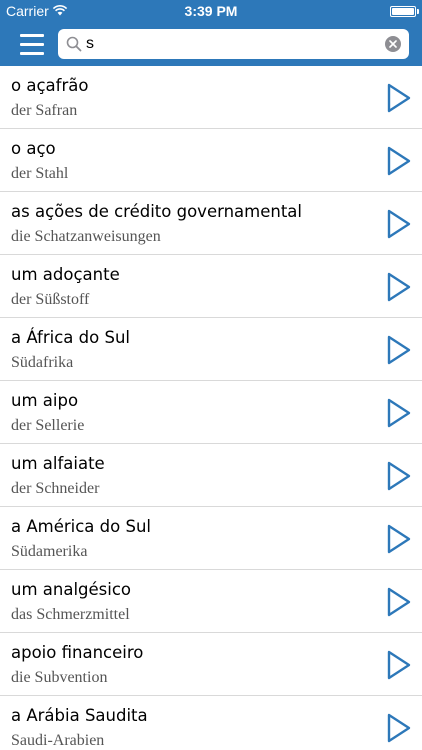 This screenshot has height=750, width=422. Describe the element at coordinates (44, 110) in the screenshot. I see `entry-translation: der Safran` at that location.